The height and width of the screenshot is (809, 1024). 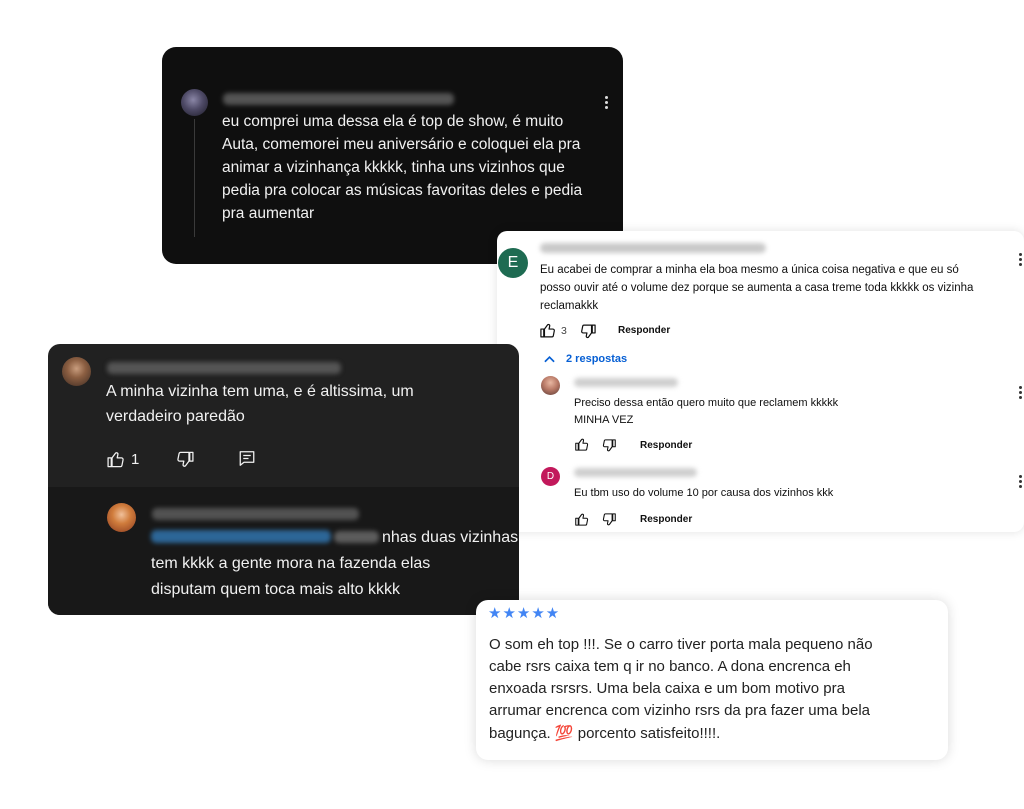 What do you see at coordinates (564, 331) in the screenshot?
I see `like-count: 3` at bounding box center [564, 331].